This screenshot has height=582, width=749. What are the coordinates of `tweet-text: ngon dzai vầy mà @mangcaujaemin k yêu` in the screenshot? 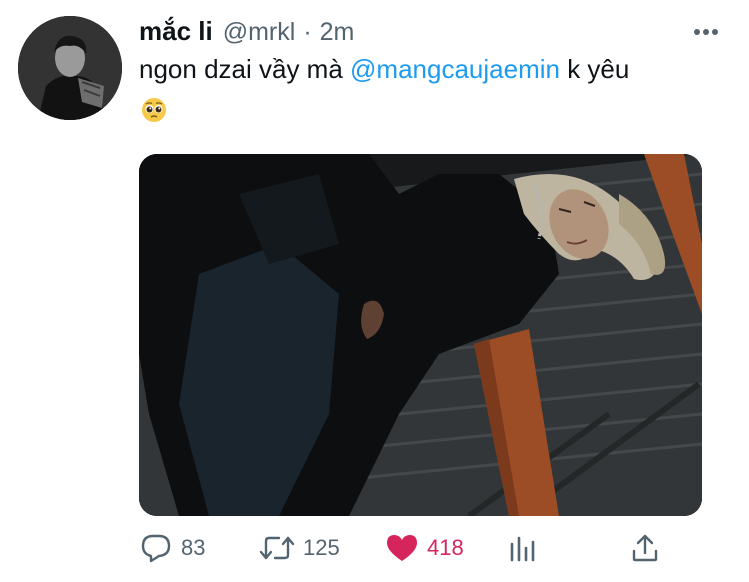 It's located at (429, 69).